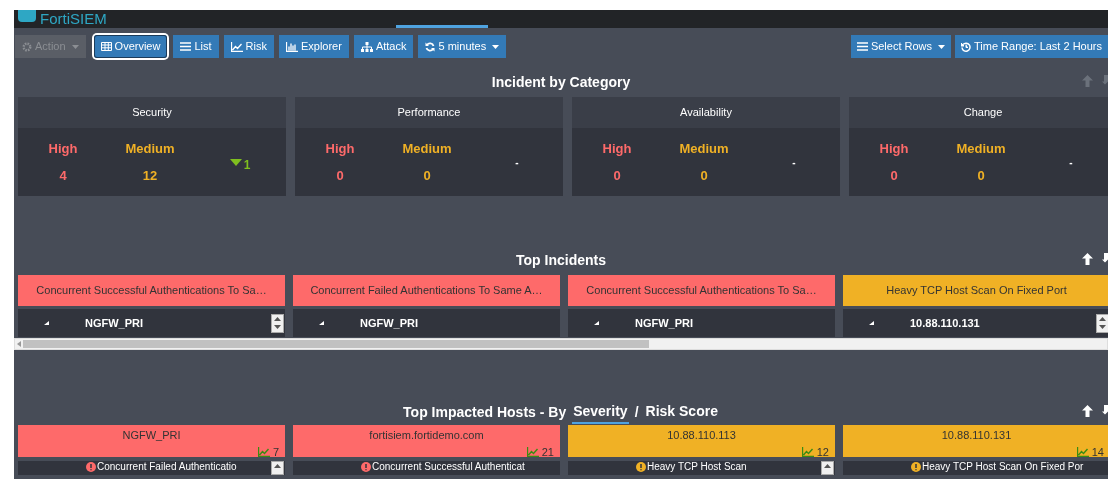 This screenshot has height=479, width=1108. What do you see at coordinates (366, 46) in the screenshot?
I see `sitemap-icon` at bounding box center [366, 46].